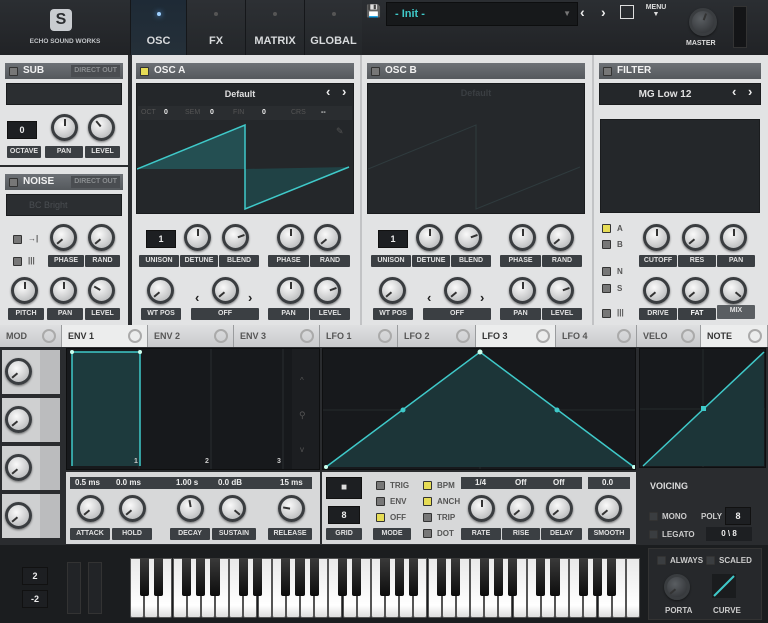  Describe the element at coordinates (95, 588) in the screenshot. I see `mod-wheel` at that location.